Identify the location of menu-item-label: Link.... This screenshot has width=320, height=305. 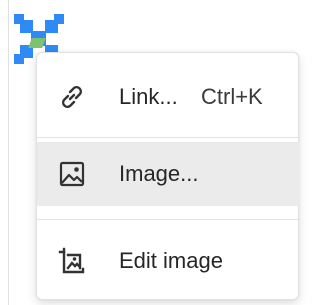
(148, 96).